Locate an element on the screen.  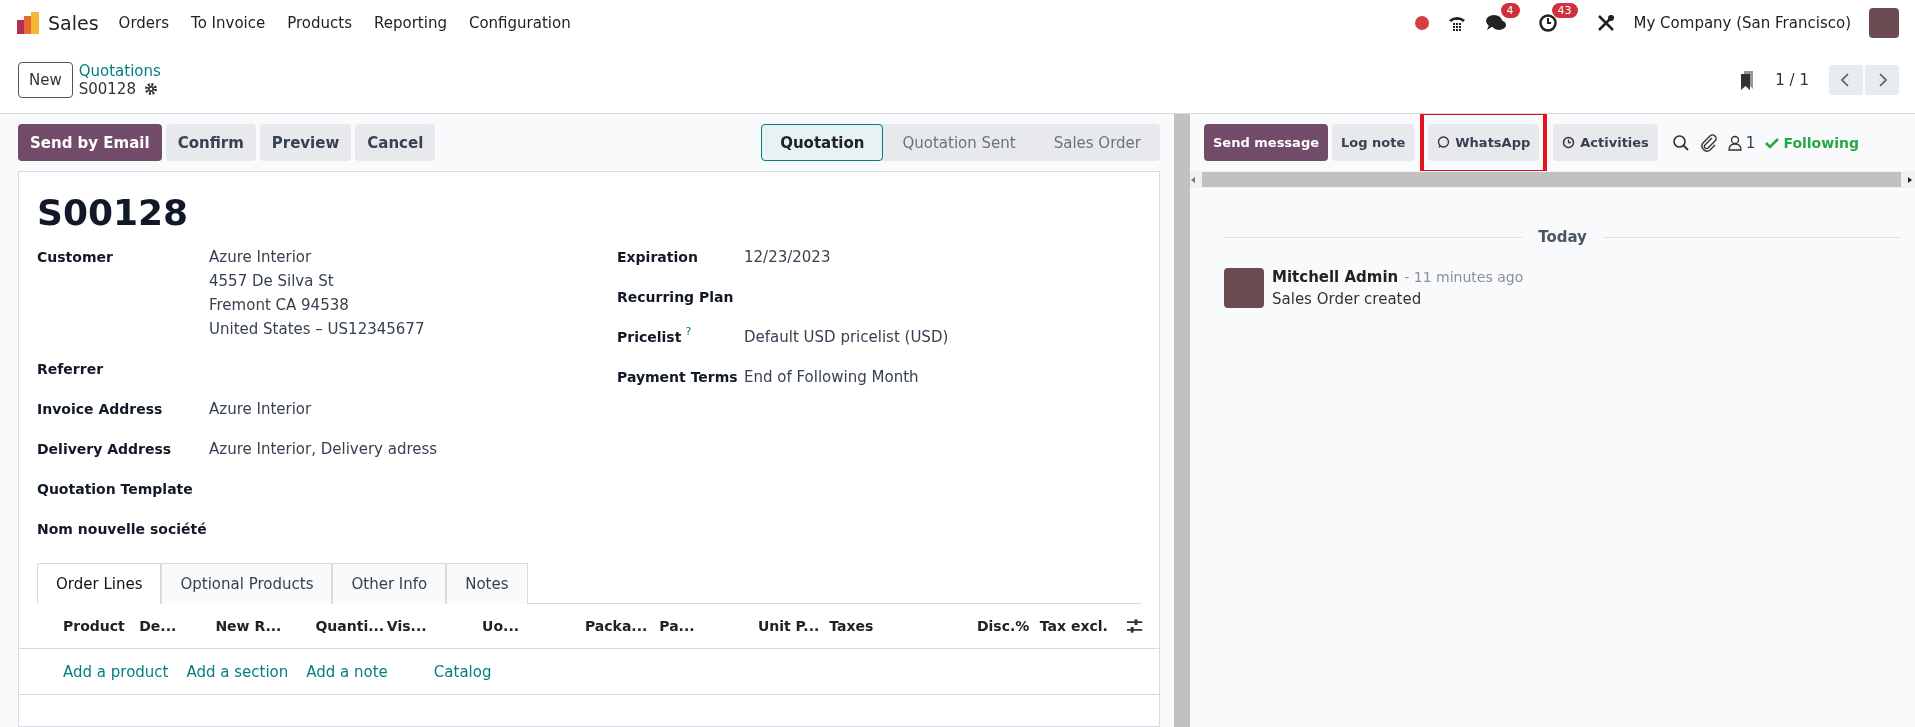
checkmark-icon is located at coordinates (1772, 142).